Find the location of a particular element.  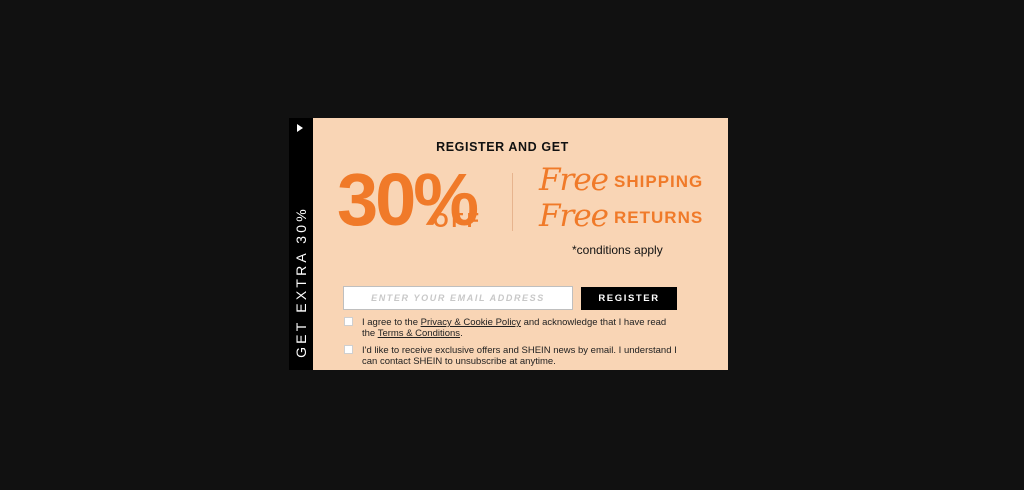

consent-terms-post: . is located at coordinates (461, 333).